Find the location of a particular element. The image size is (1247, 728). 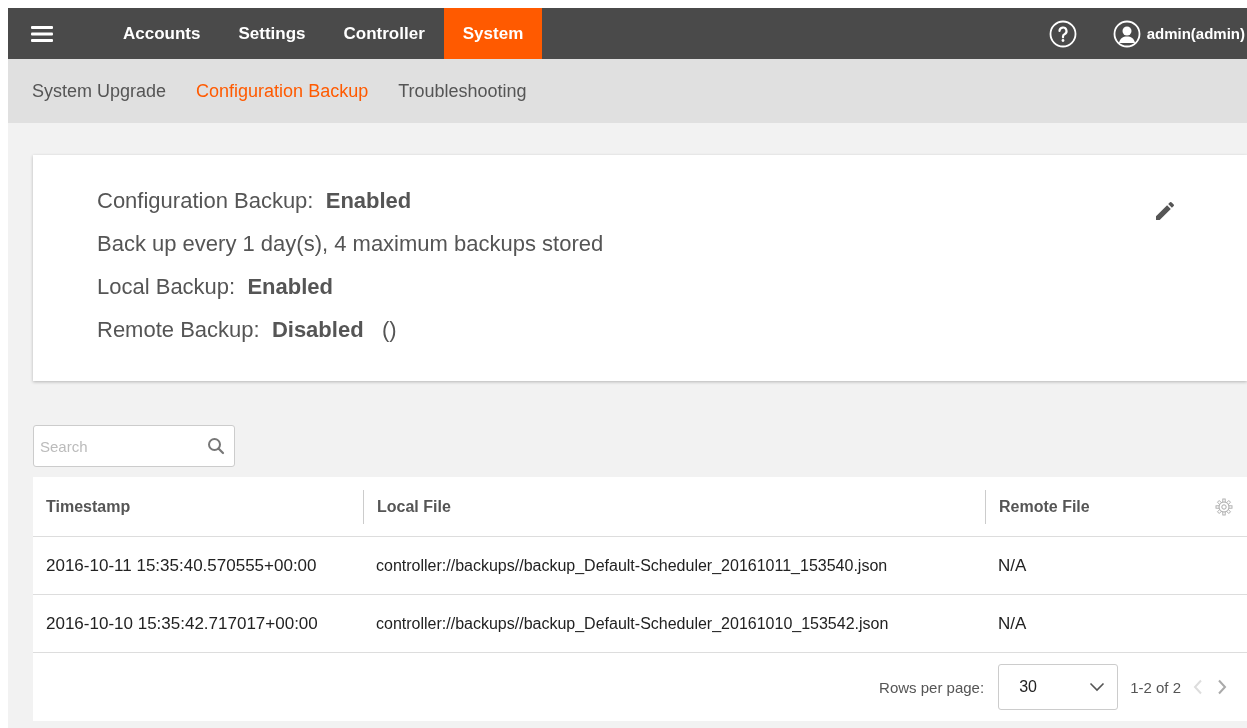

nav-tab: Controller is located at coordinates (384, 33).